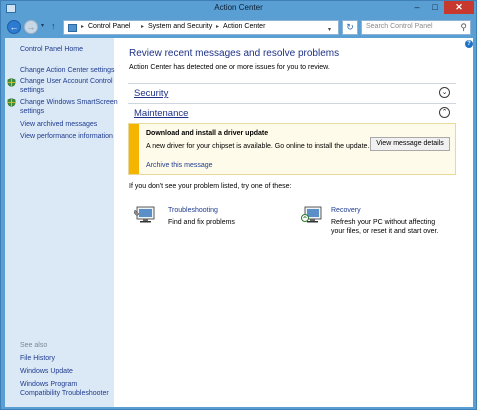  I want to click on help-icon: ?, so click(469, 44).